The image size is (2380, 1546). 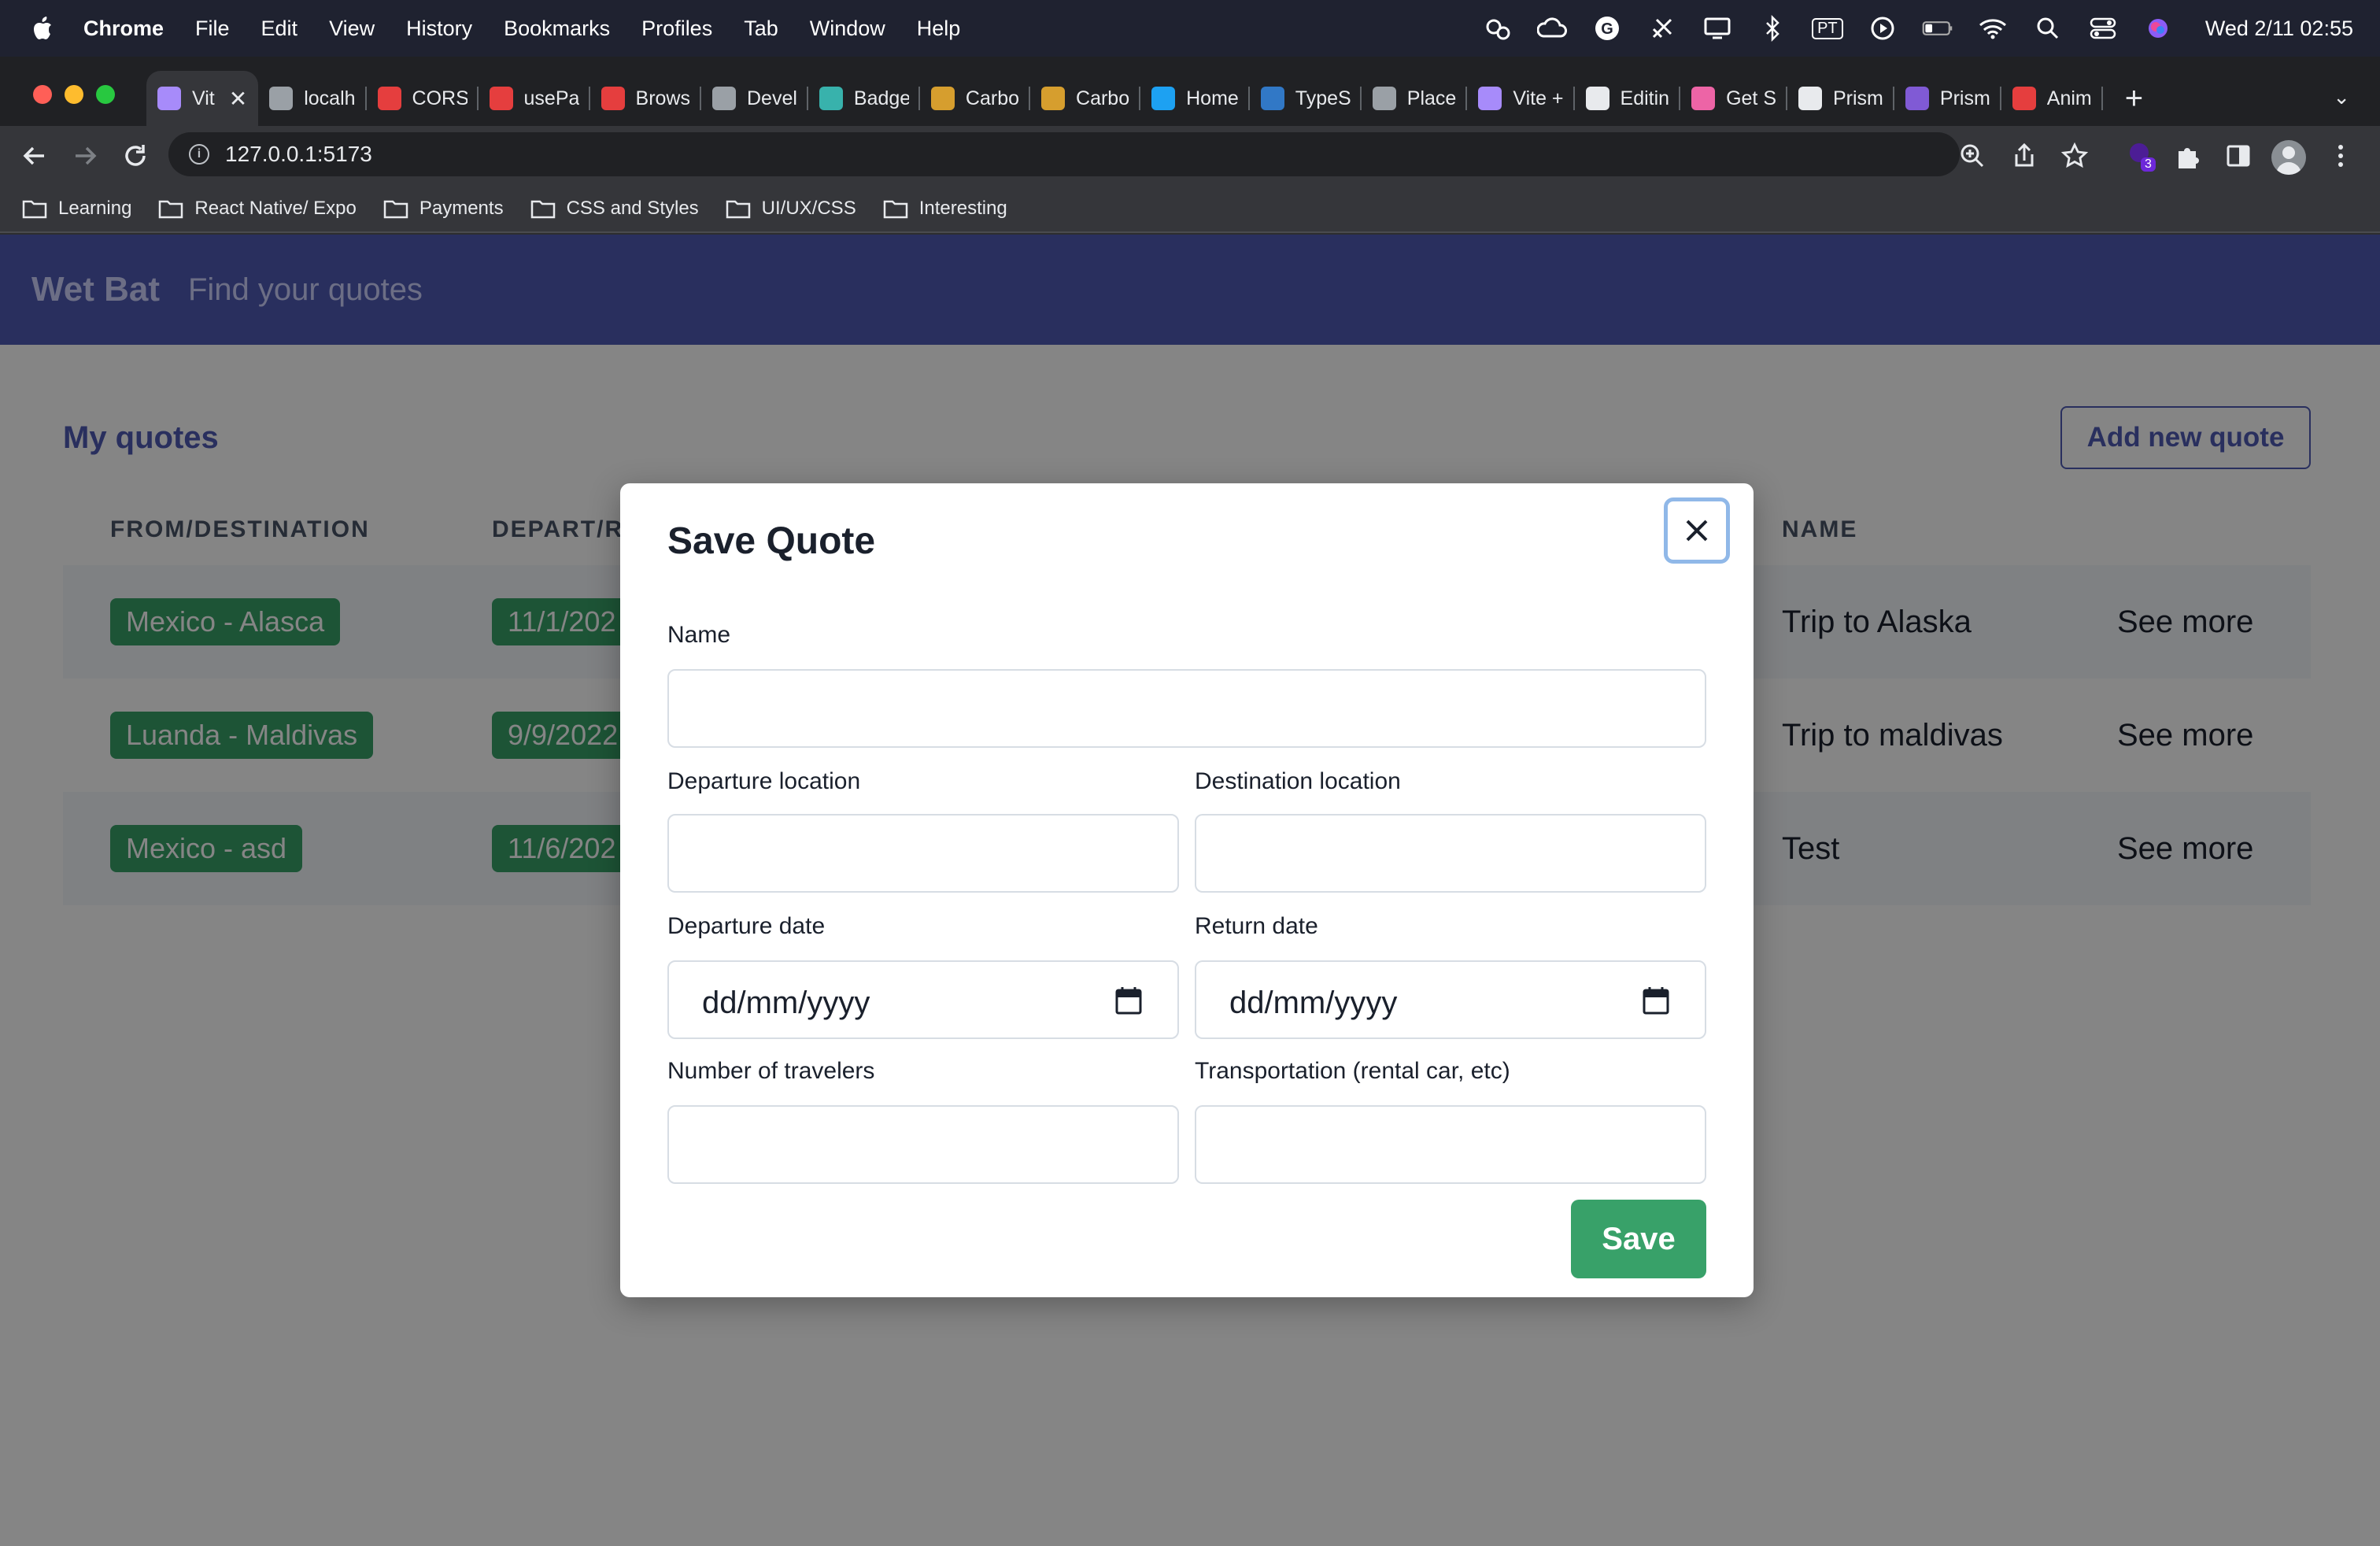 What do you see at coordinates (1828, 28) in the screenshot?
I see `input-source-indicator: PT` at bounding box center [1828, 28].